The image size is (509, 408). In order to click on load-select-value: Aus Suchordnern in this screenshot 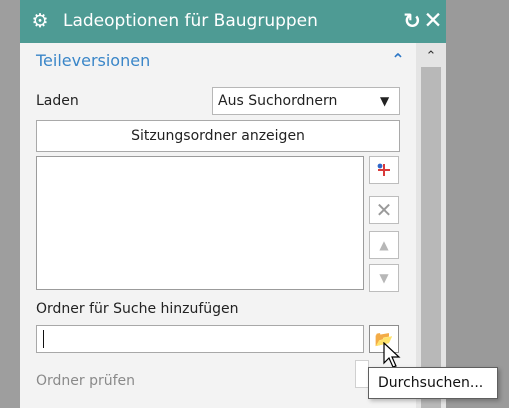, I will do `click(278, 101)`.